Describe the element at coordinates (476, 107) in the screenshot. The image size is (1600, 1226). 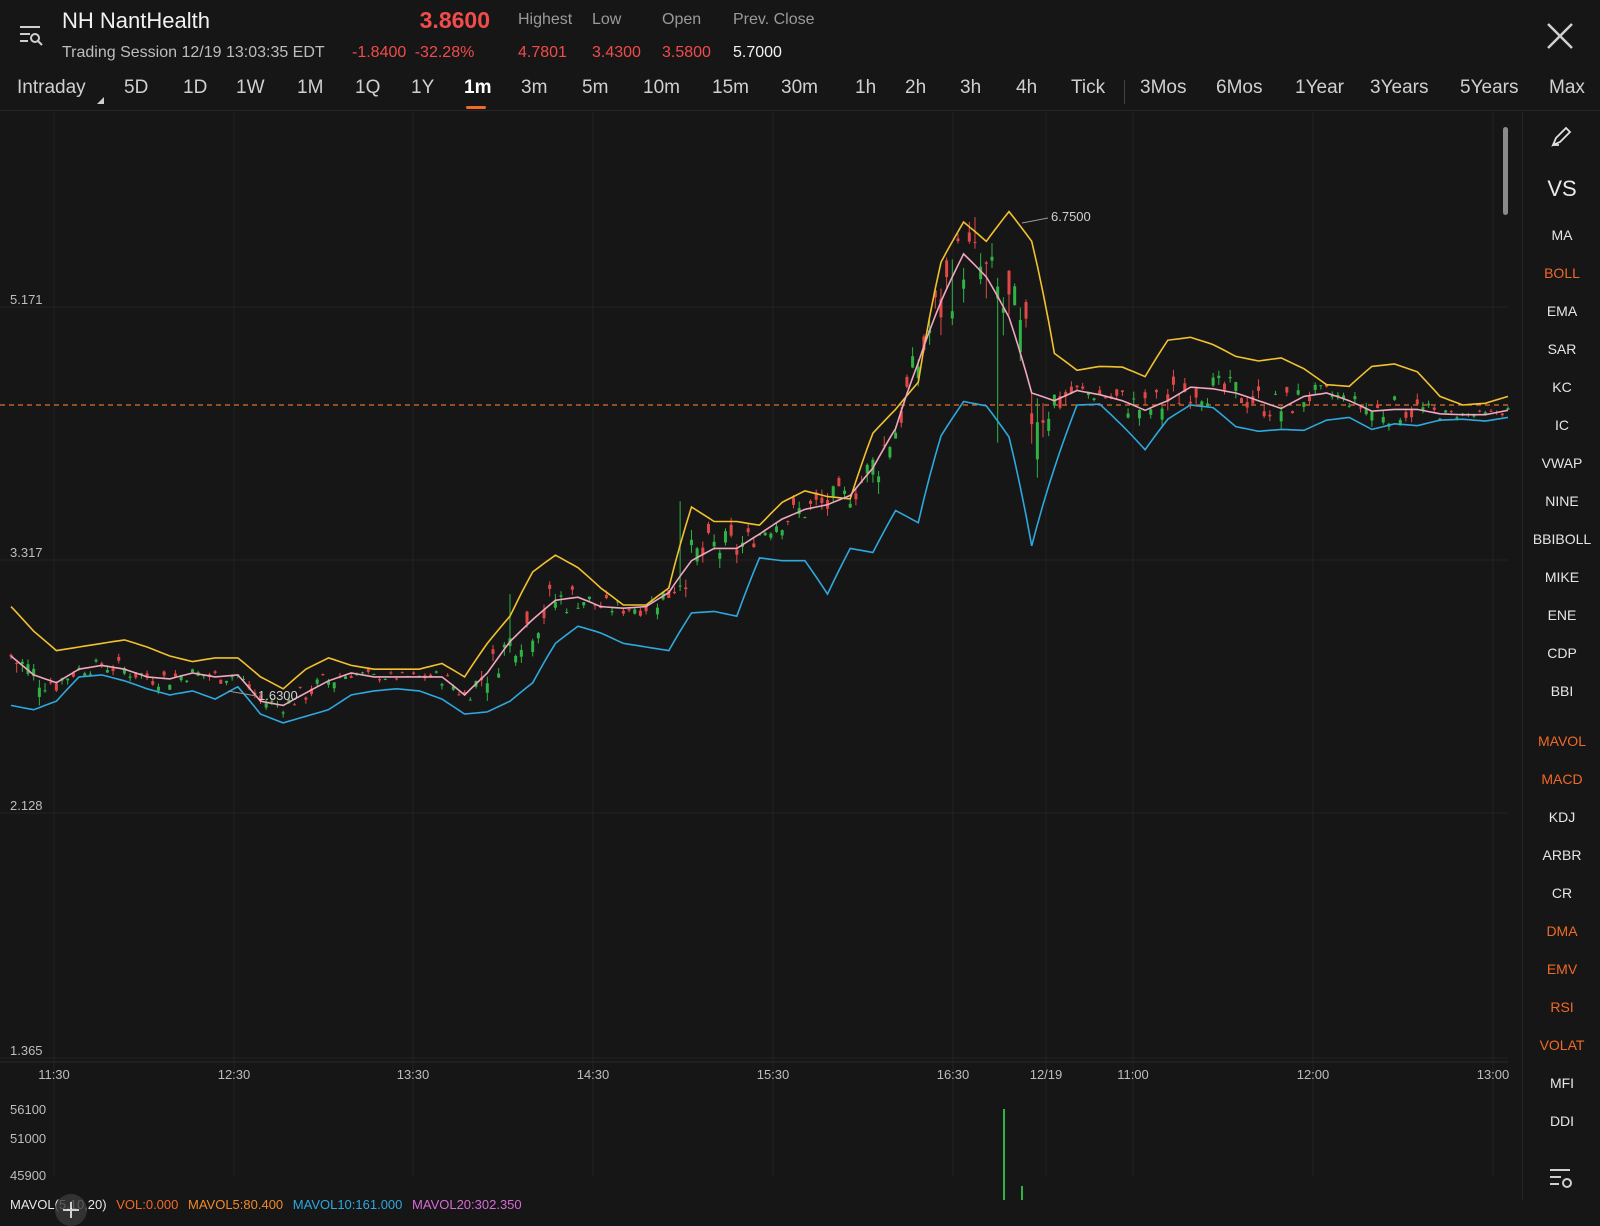
I see `active-tab-indicator` at that location.